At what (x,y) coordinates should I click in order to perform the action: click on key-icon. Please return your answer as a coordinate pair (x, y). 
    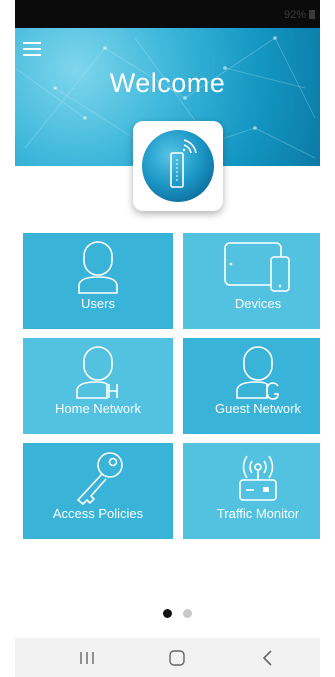
    Looking at the image, I should click on (99, 479).